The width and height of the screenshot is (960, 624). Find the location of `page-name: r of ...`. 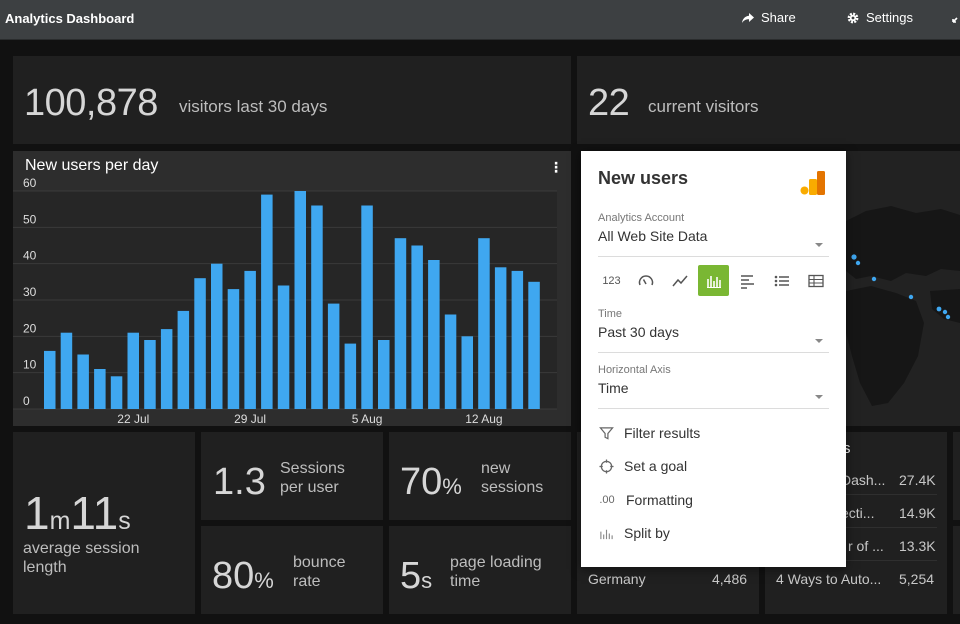

page-name: r of ... is located at coordinates (866, 546).